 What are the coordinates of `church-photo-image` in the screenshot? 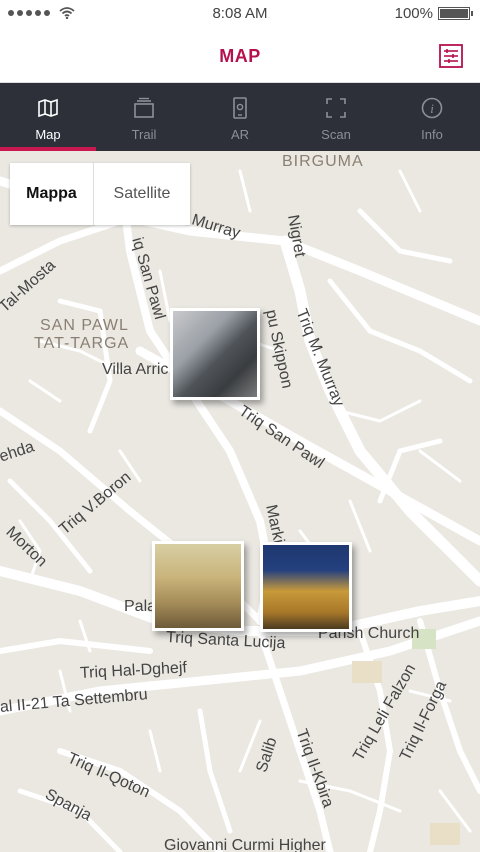 It's located at (306, 587).